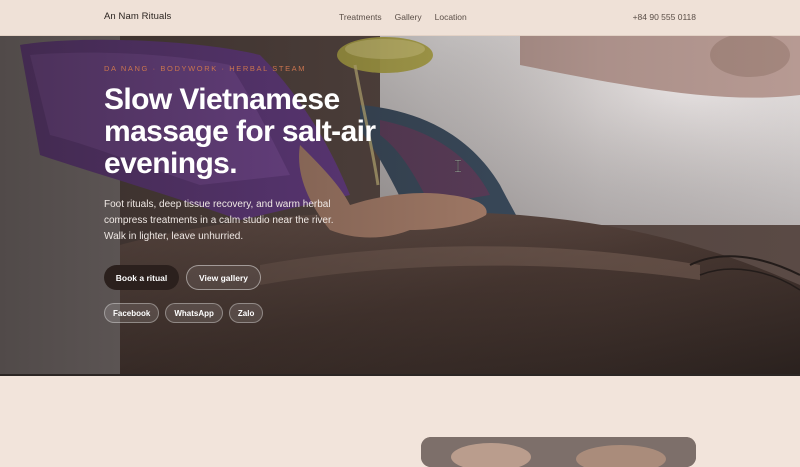 This screenshot has width=800, height=467. I want to click on view-gallery-button: View gallery, so click(223, 277).